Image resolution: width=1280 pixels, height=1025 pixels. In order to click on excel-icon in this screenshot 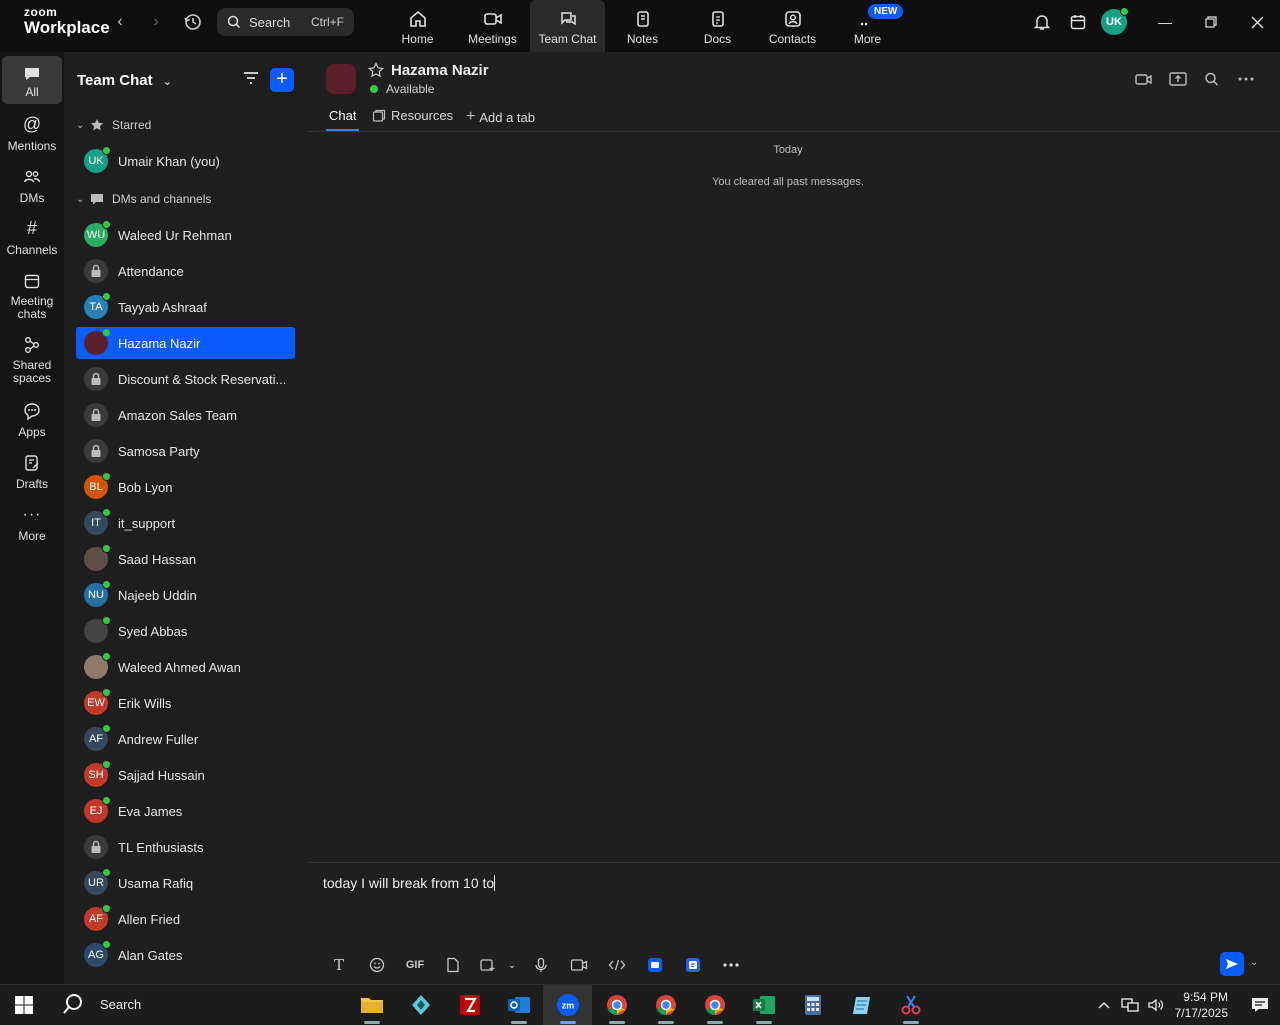, I will do `click(763, 1005)`.